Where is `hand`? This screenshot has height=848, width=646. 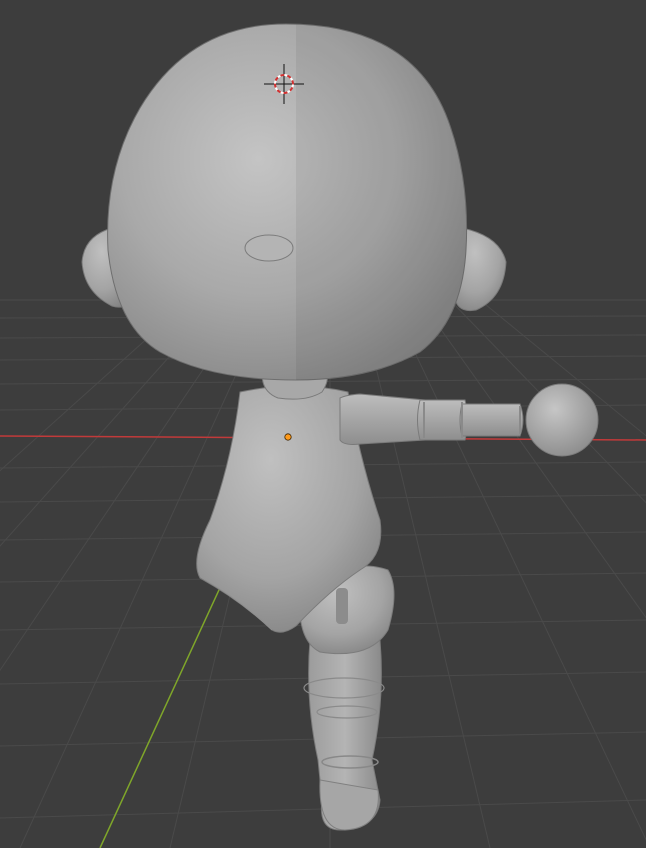
hand is located at coordinates (562, 420).